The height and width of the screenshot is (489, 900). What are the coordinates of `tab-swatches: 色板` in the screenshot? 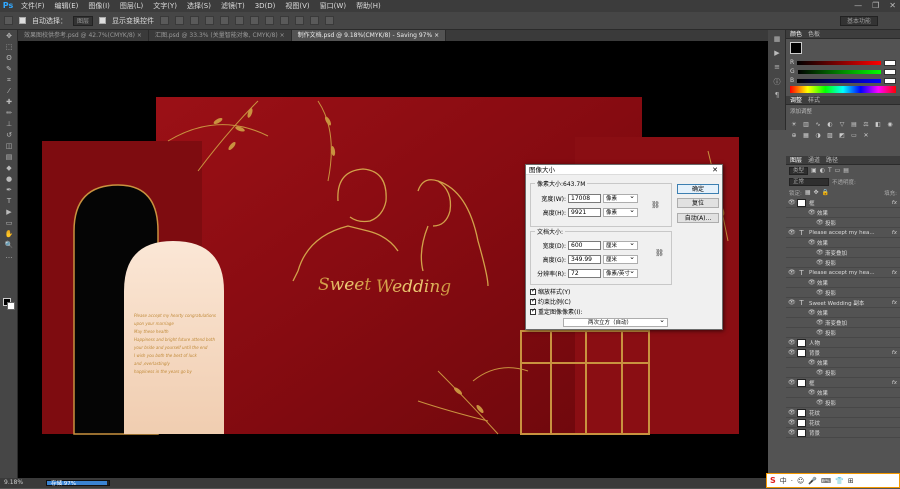 It's located at (814, 34).